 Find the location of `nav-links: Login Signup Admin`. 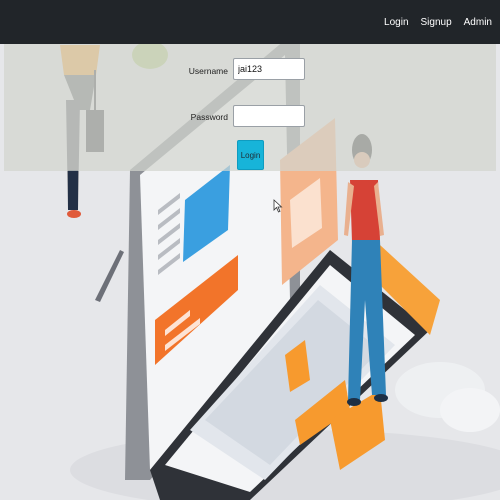

nav-links: Login Signup Admin is located at coordinates (438, 22).